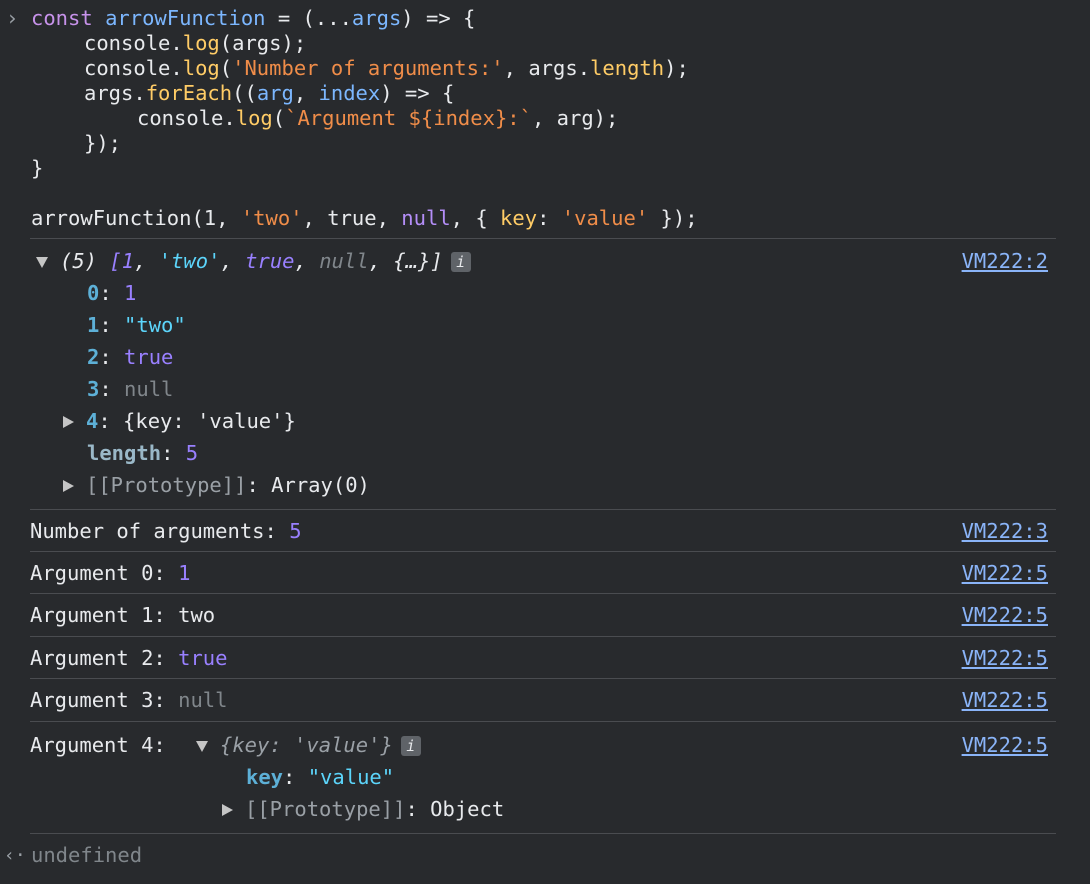 The image size is (1090, 884). What do you see at coordinates (136, 218) in the screenshot?
I see `code-token: arrowFunction(1,` at bounding box center [136, 218].